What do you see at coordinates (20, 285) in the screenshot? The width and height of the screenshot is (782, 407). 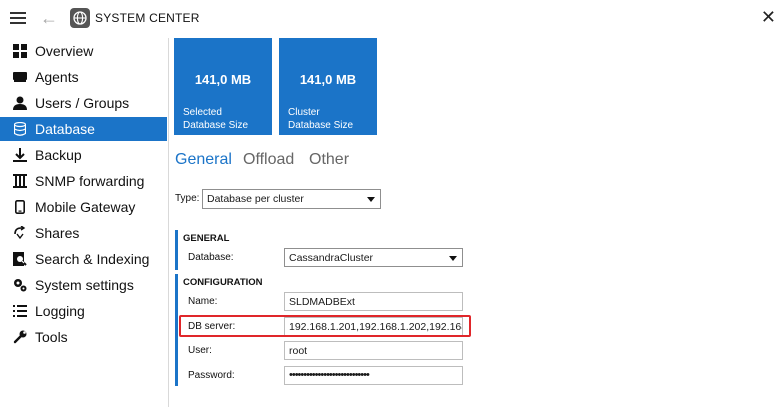 I see `settings-icon` at bounding box center [20, 285].